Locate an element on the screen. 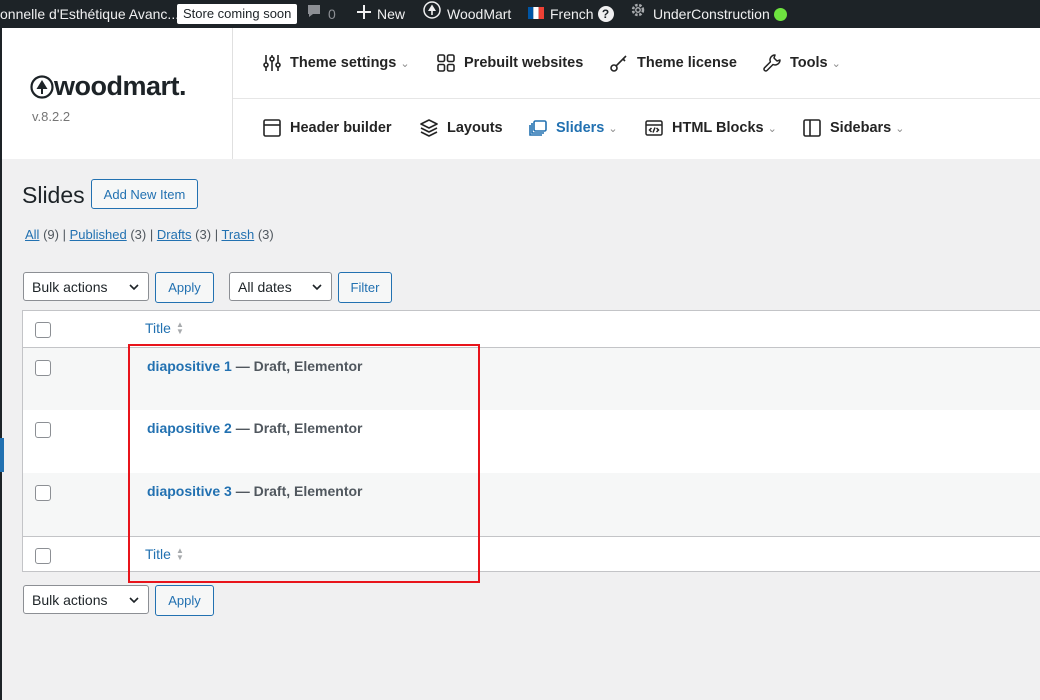 The height and width of the screenshot is (700, 1040). sliders-icon is located at coordinates (272, 63).